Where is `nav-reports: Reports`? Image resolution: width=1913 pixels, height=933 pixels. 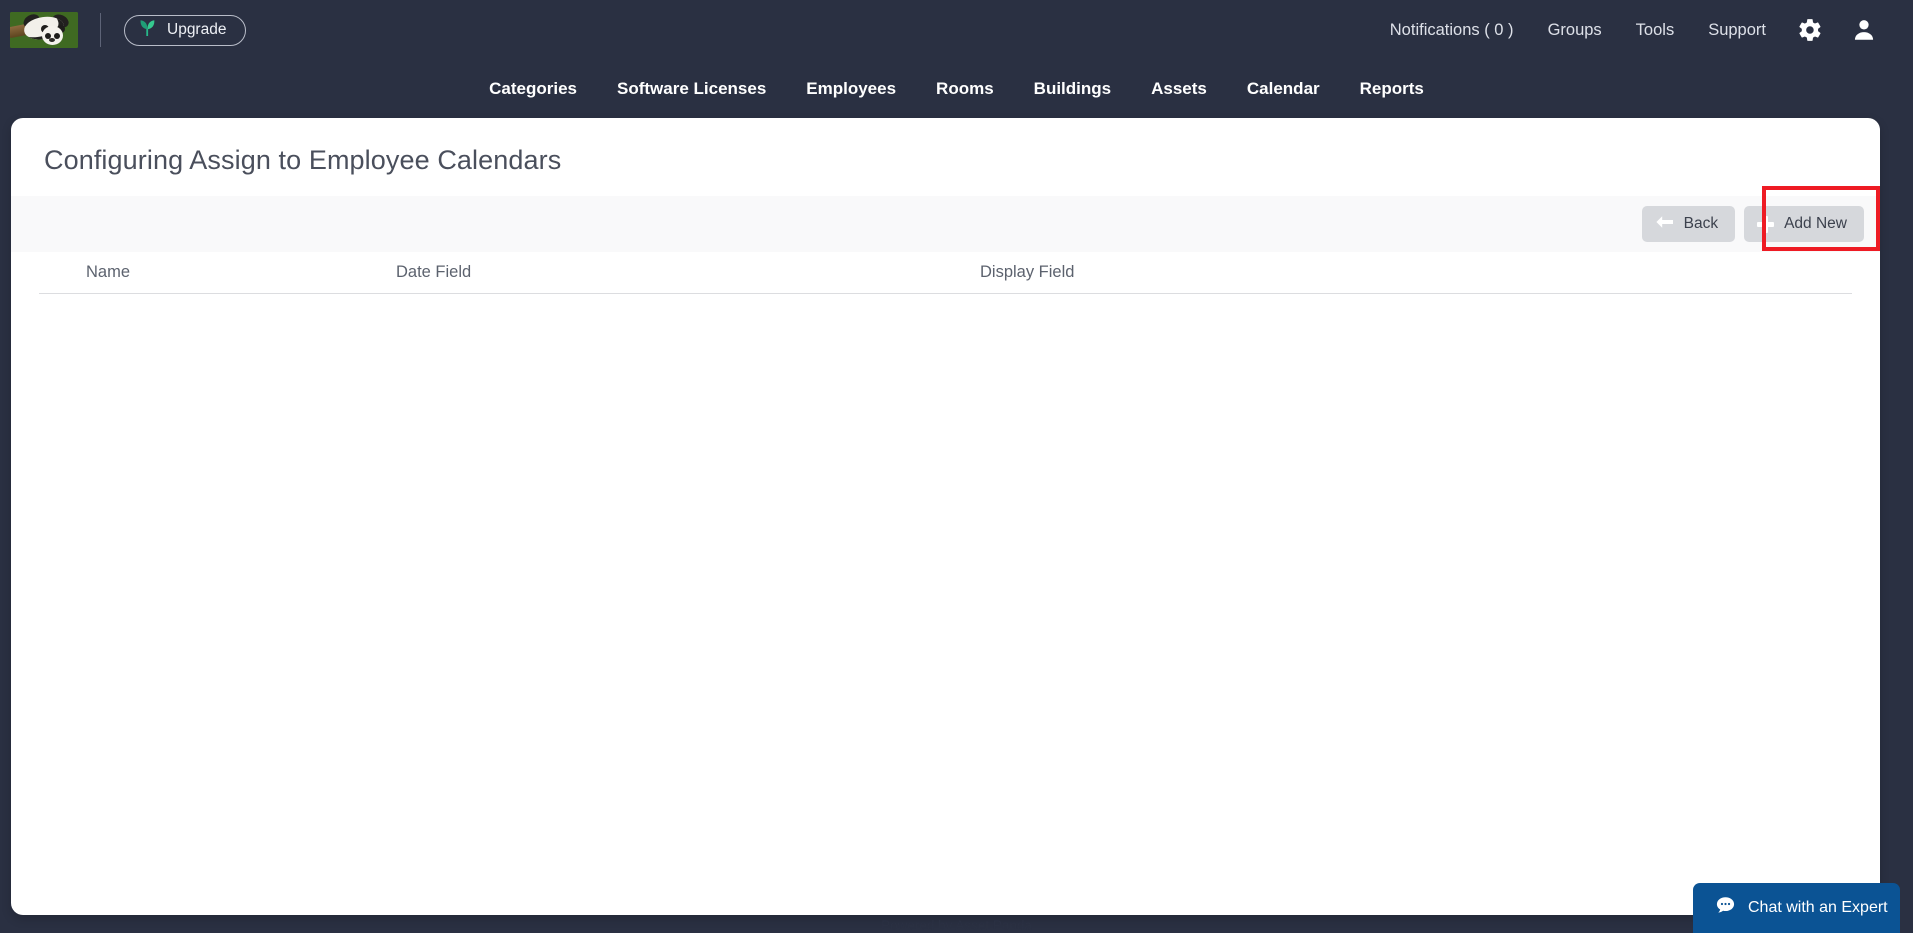 nav-reports: Reports is located at coordinates (1392, 89).